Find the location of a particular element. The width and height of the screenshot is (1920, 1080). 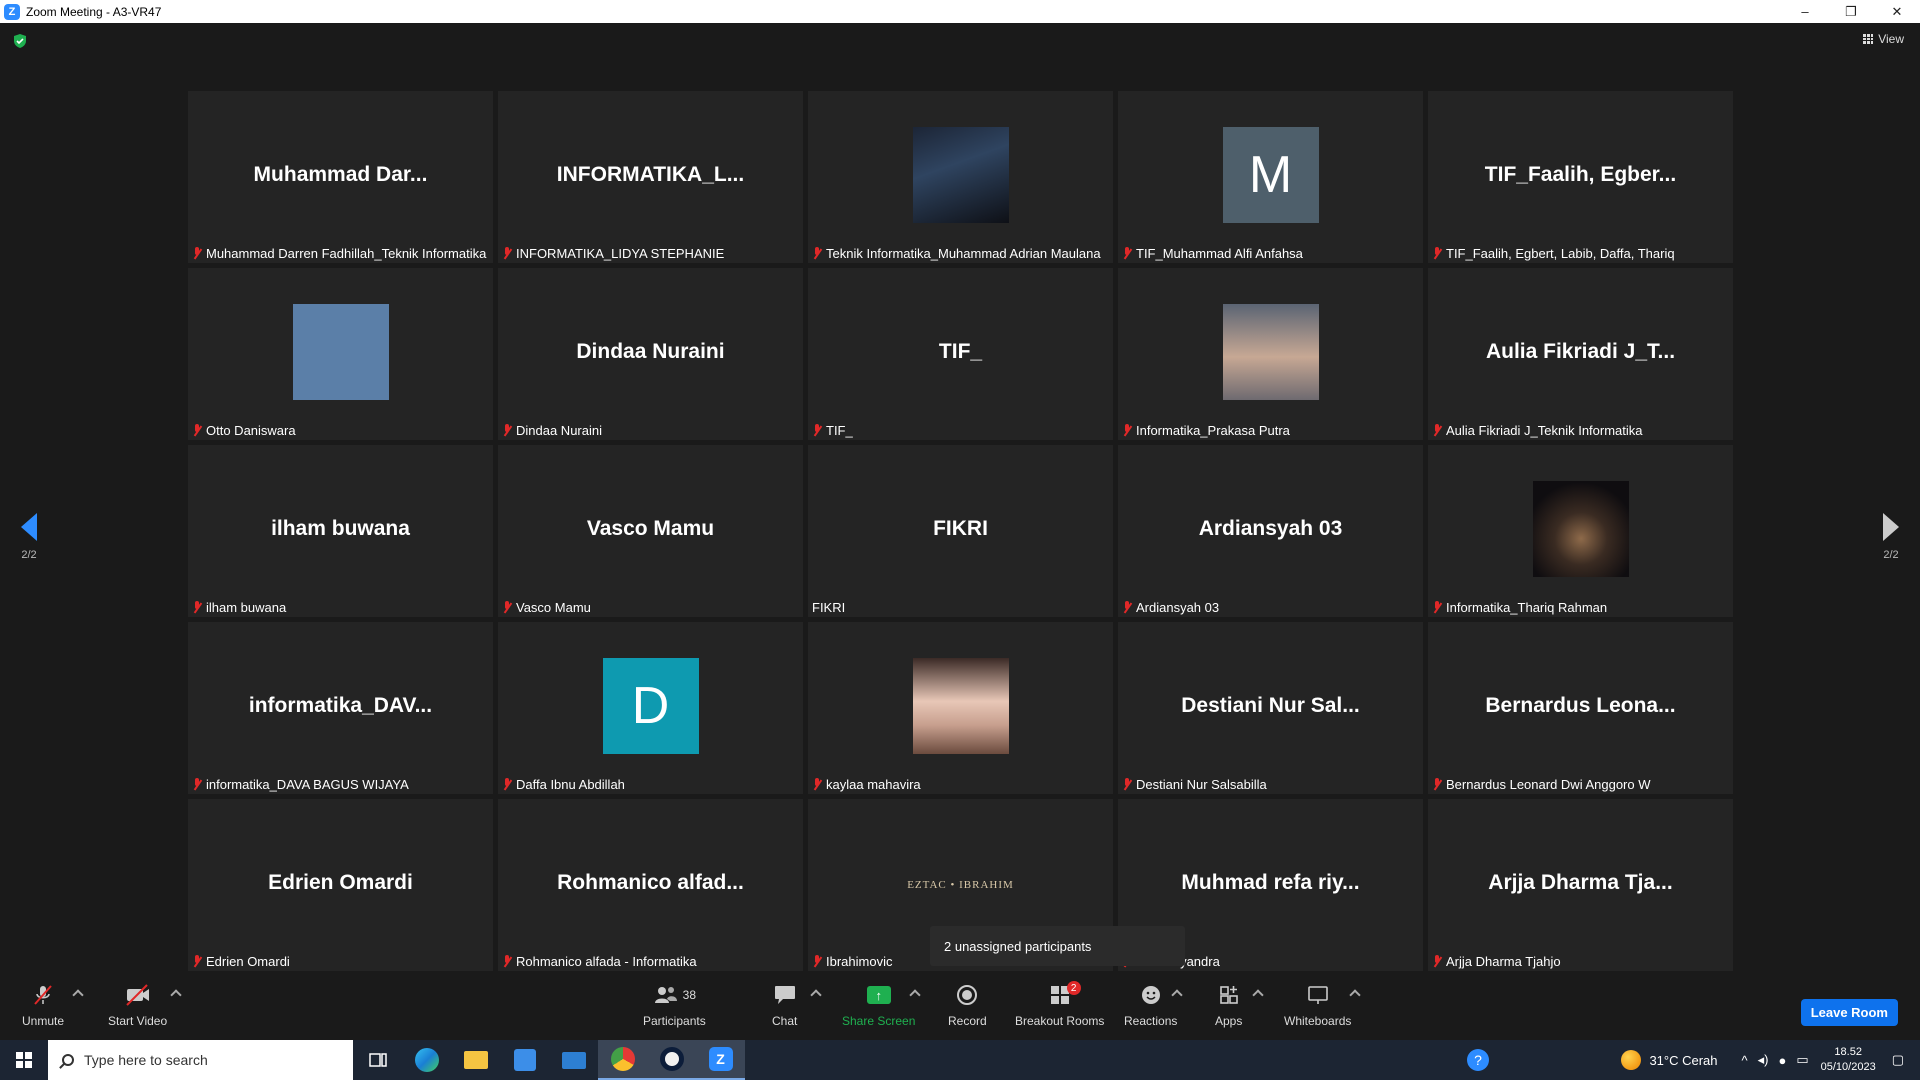

participant-name-text: TIF_Muhammad Alfi Anfahsa is located at coordinates (1219, 253).